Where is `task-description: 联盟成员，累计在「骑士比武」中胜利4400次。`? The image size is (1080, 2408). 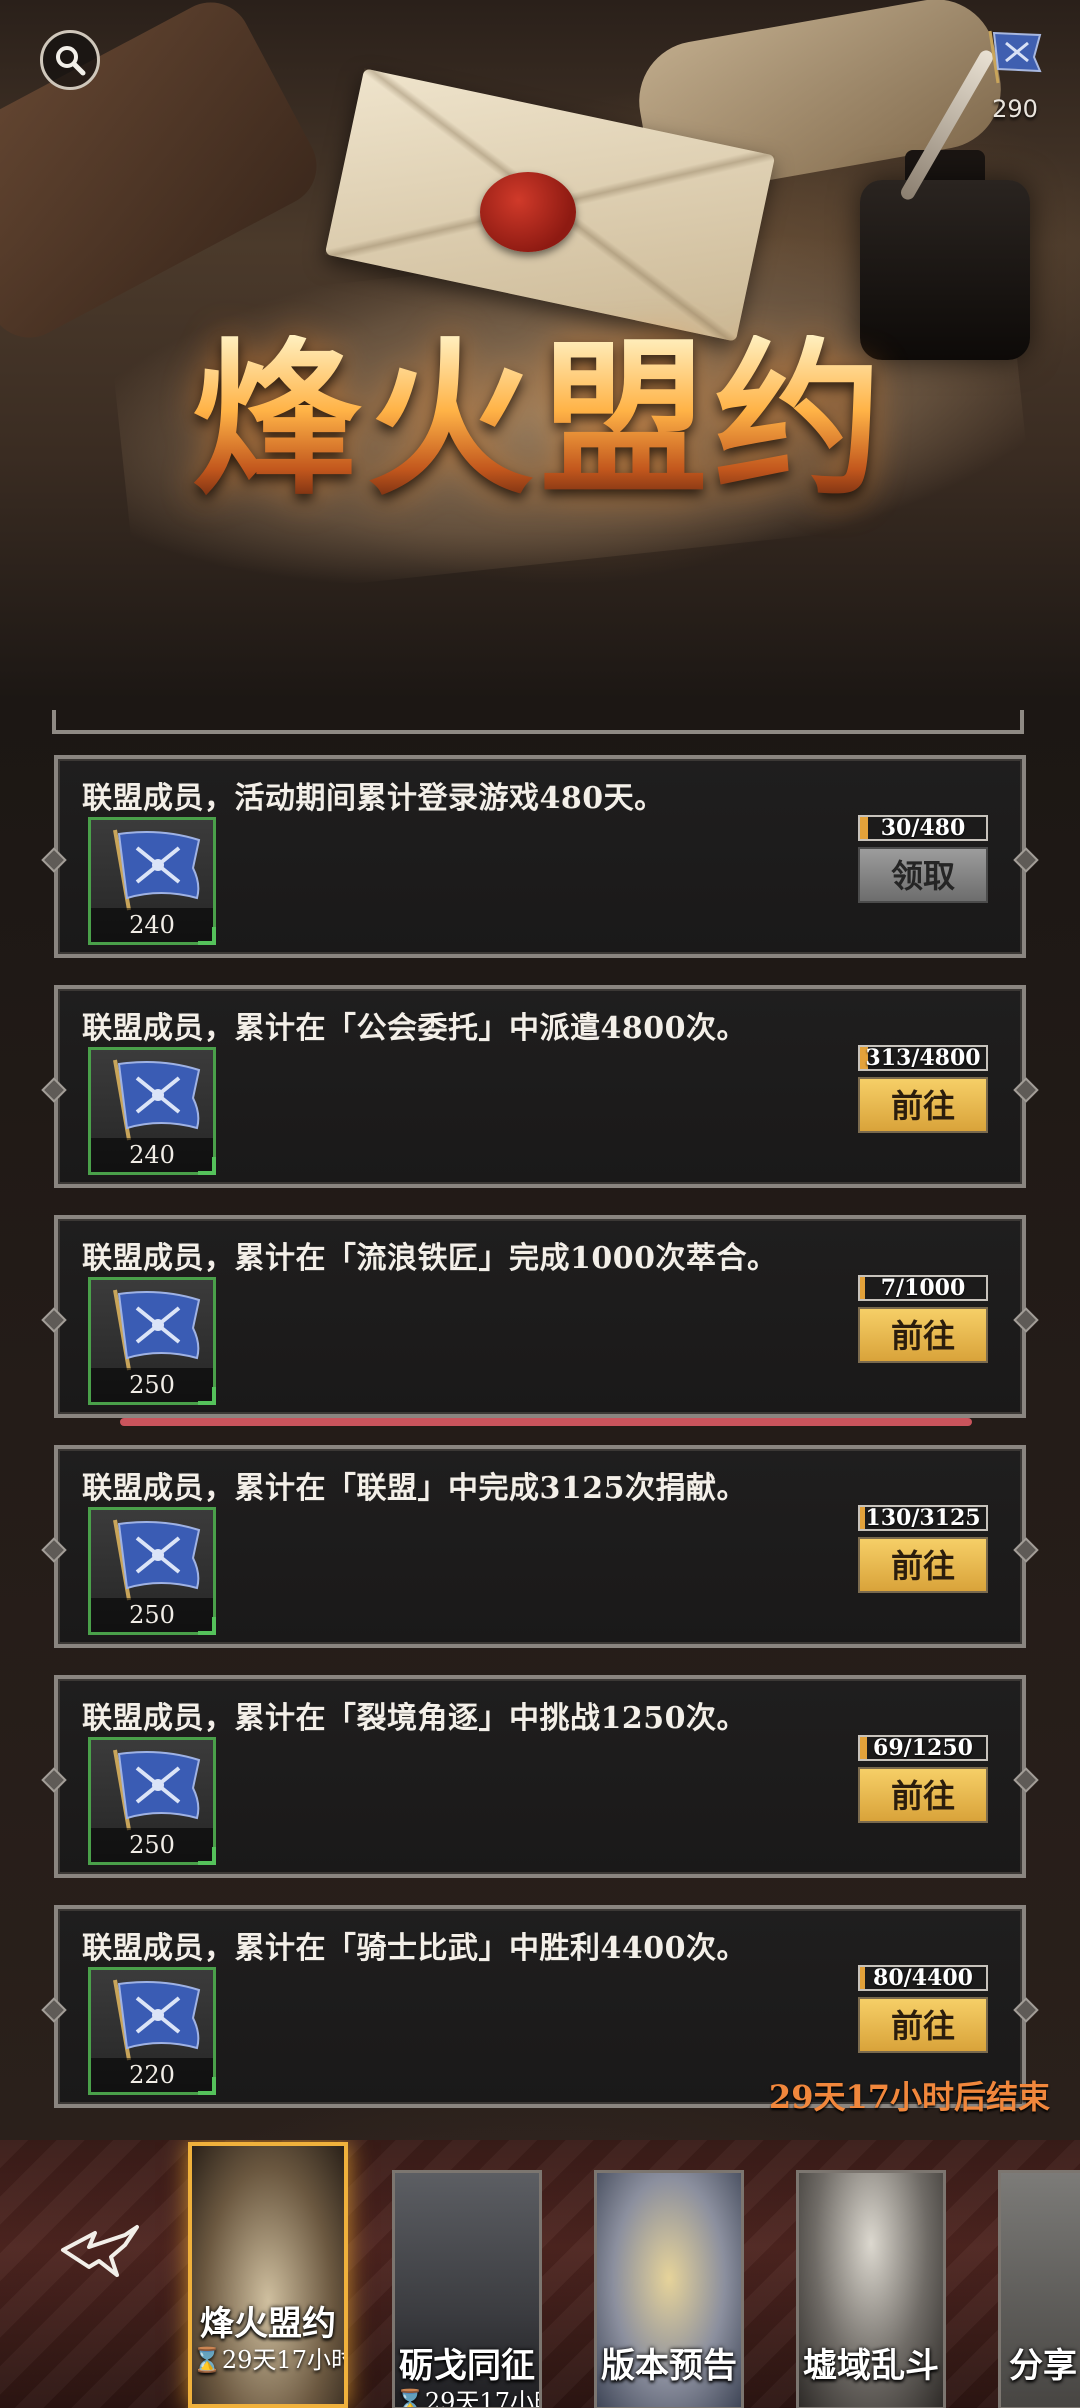
task-description: 联盟成员，累计在「骑士比武」中胜利4400次。 is located at coordinates (414, 1948).